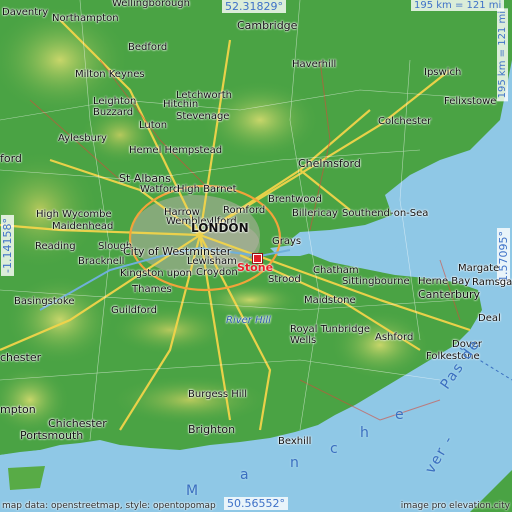 The image size is (512, 512). What do you see at coordinates (217, 272) in the screenshot?
I see `place-croydon: Croydon` at bounding box center [217, 272].